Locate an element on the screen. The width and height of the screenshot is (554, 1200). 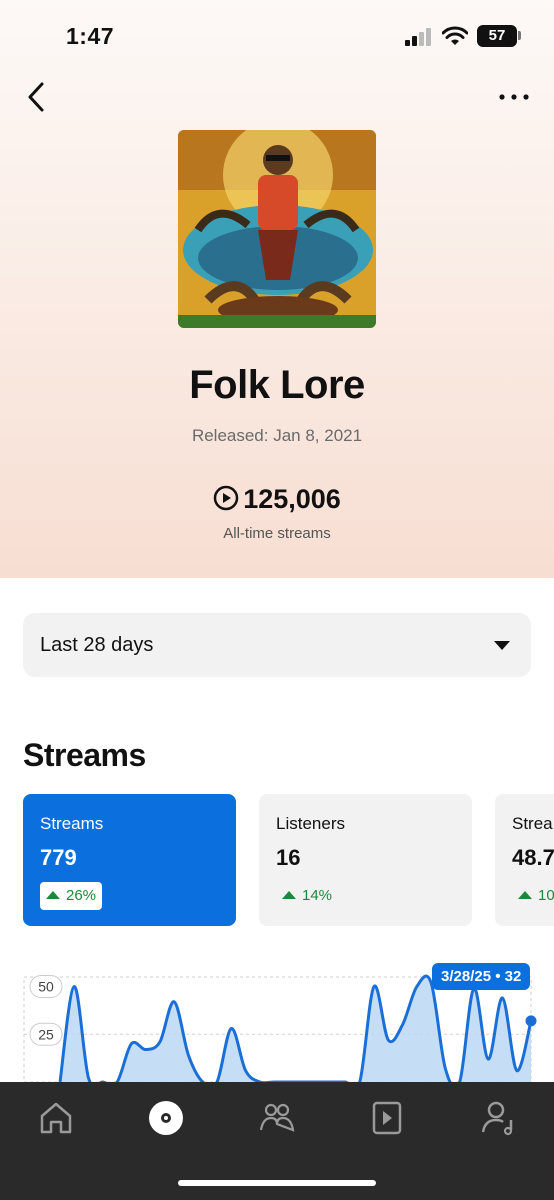
metric-value: 779 is located at coordinates (58, 857).